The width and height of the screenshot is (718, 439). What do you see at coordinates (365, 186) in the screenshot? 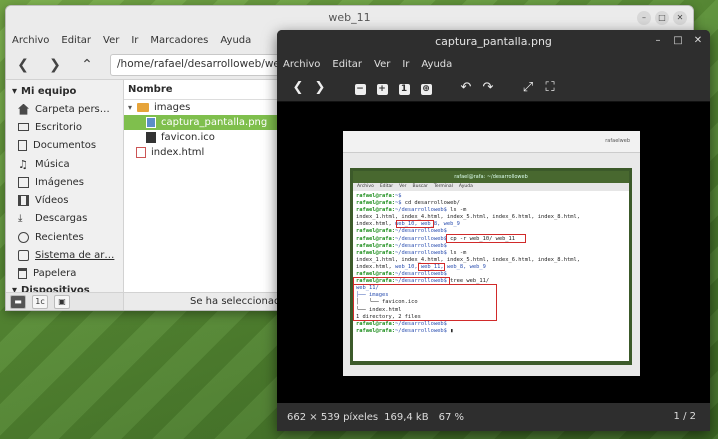
I see `terminal-menu-item: Archivo` at bounding box center [365, 186].